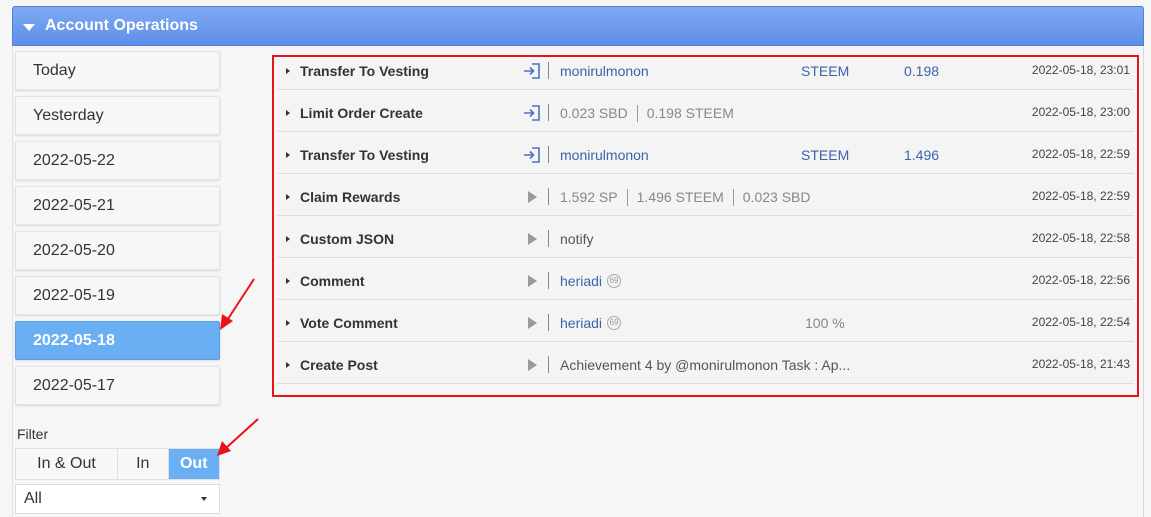 This screenshot has width=1151, height=517. I want to click on filter-label: Filter, so click(33, 434).